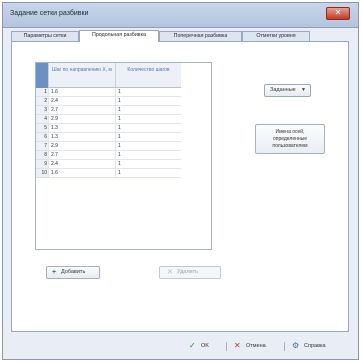 This screenshot has height=363, width=362. Describe the element at coordinates (45, 36) in the screenshot. I see `tab-grid-params: Параметры сетки` at that location.